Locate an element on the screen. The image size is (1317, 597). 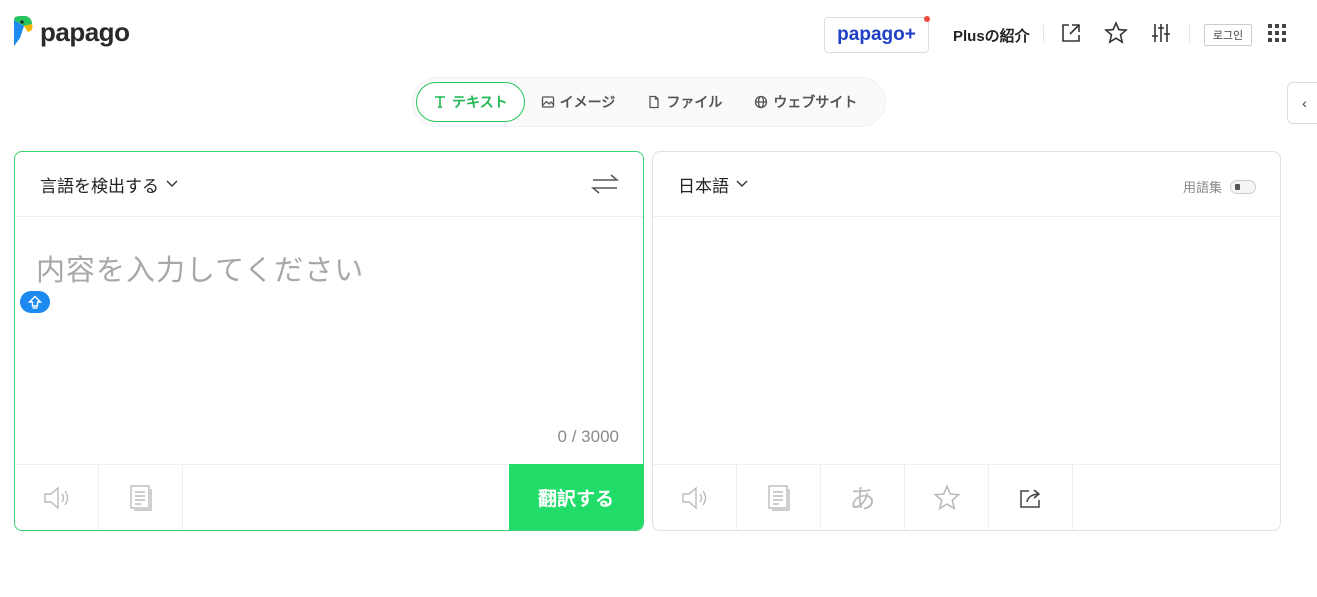
open-external-button is located at coordinates (1071, 33).